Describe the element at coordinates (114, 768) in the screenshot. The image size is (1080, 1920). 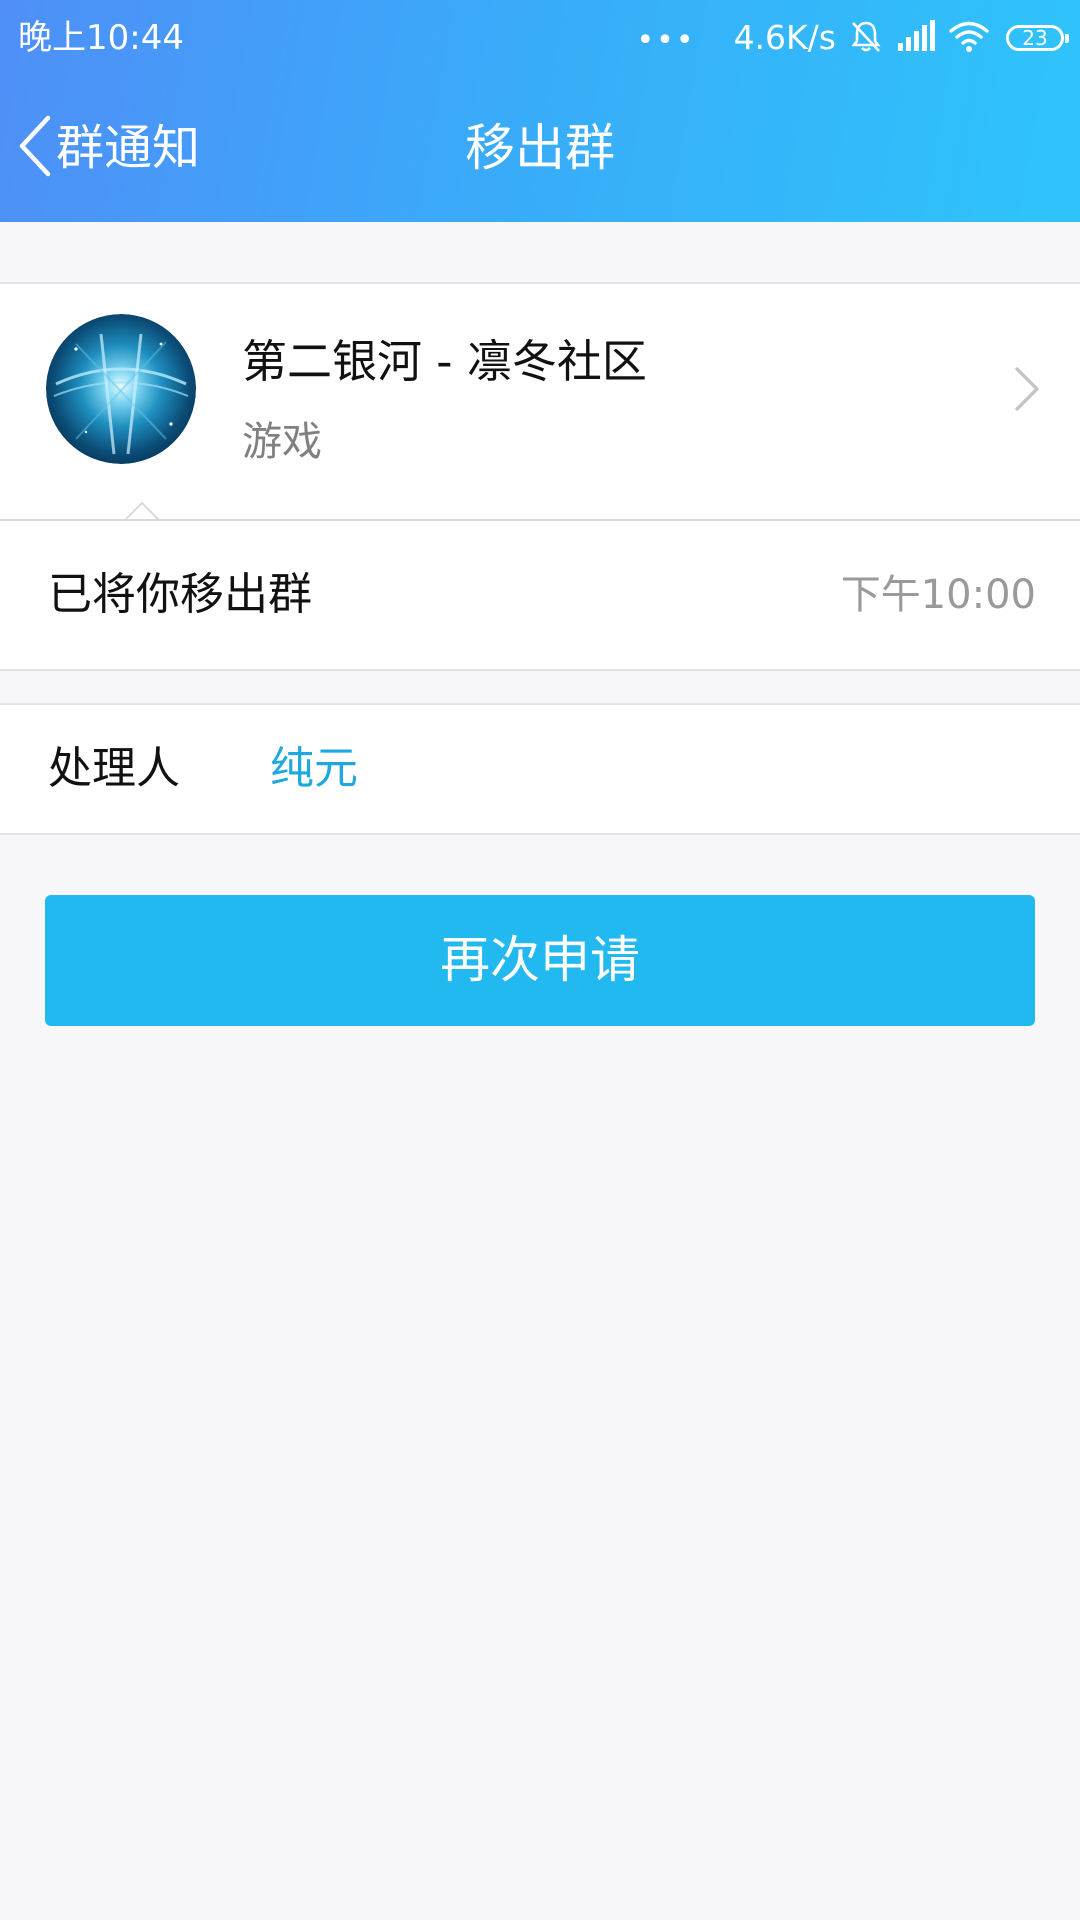
I see `handler-label: 处理人` at that location.